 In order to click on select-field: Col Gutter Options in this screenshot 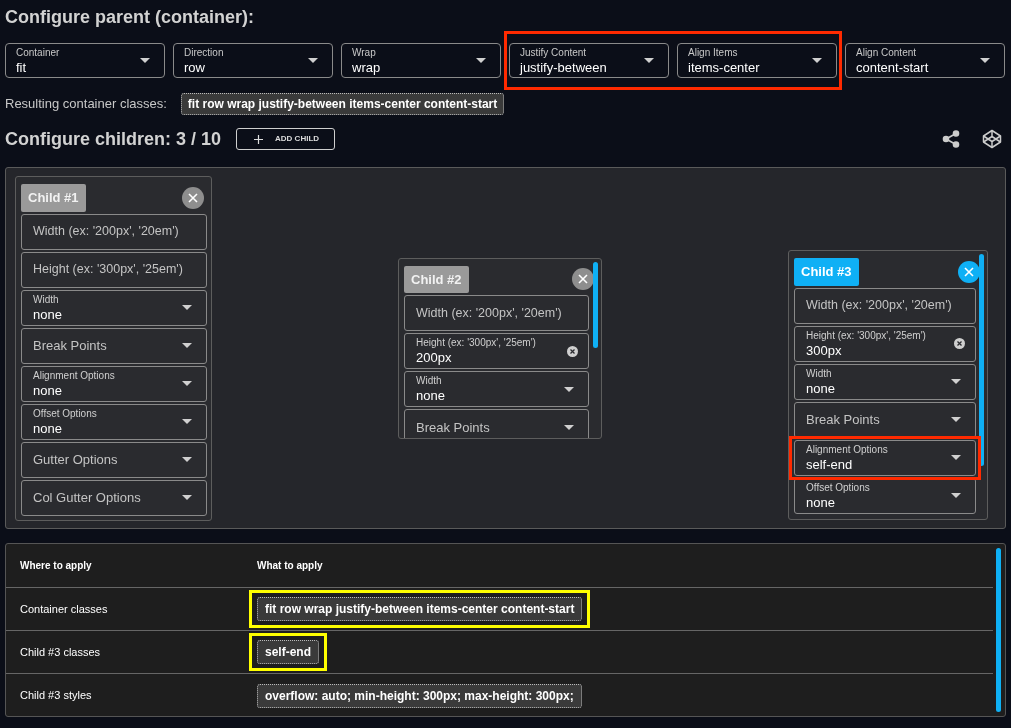, I will do `click(114, 497)`.